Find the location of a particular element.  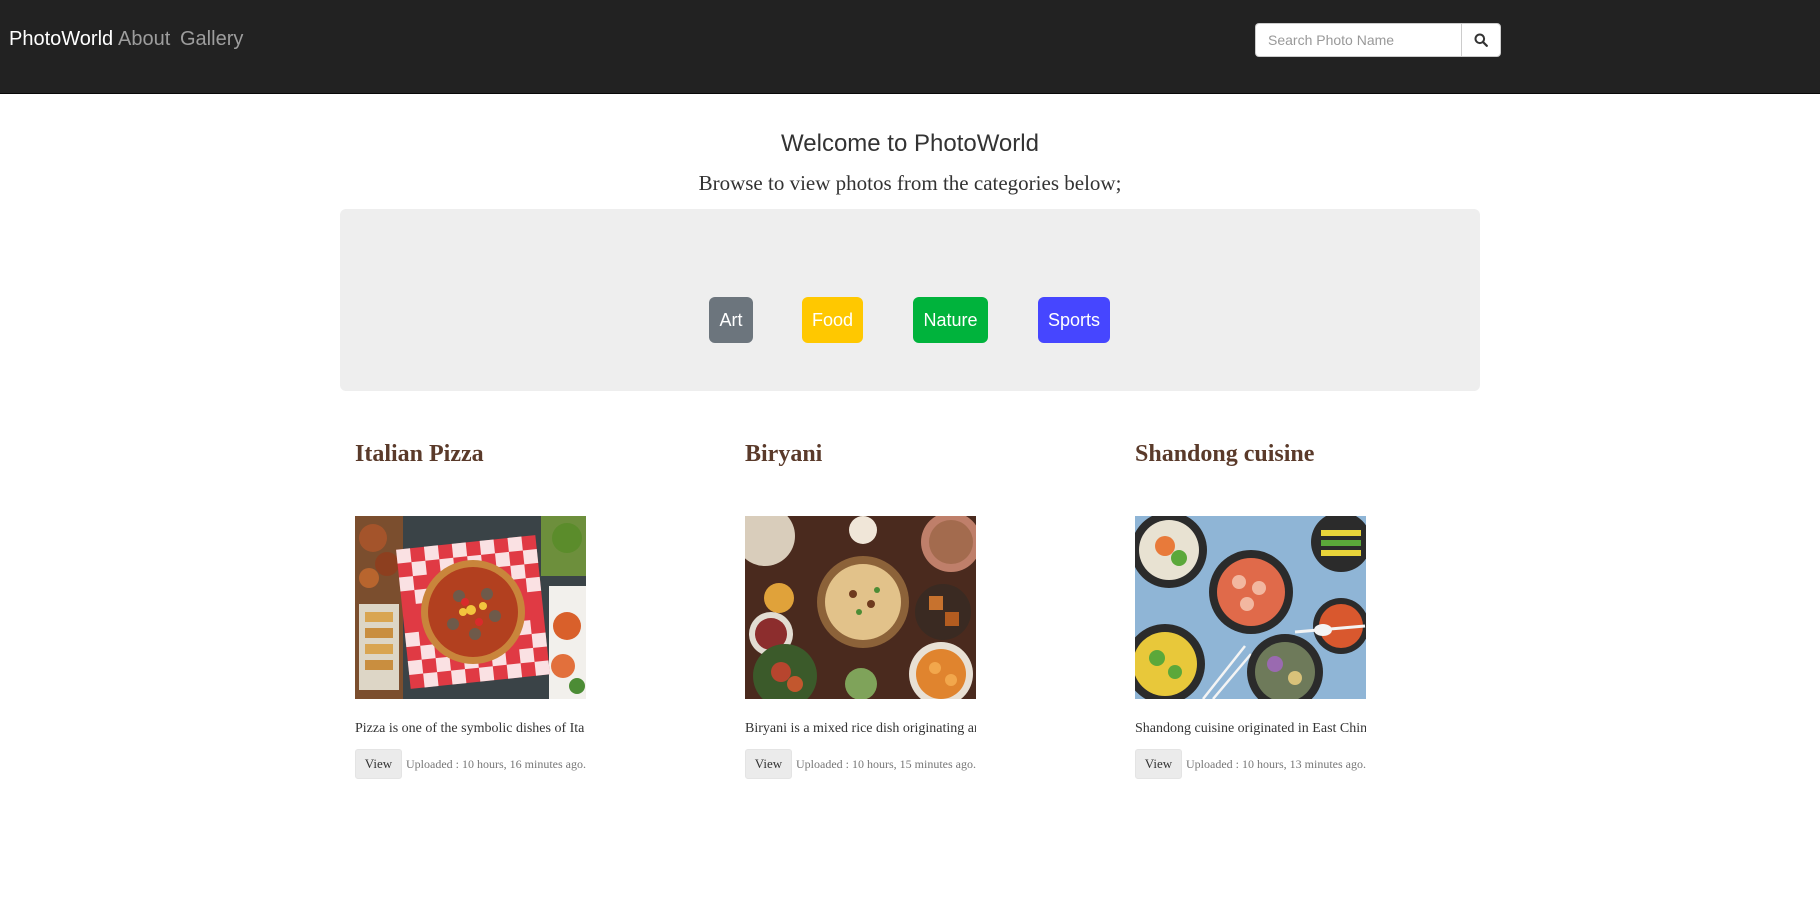

brand-link: PhotoWorld is located at coordinates (61, 39).